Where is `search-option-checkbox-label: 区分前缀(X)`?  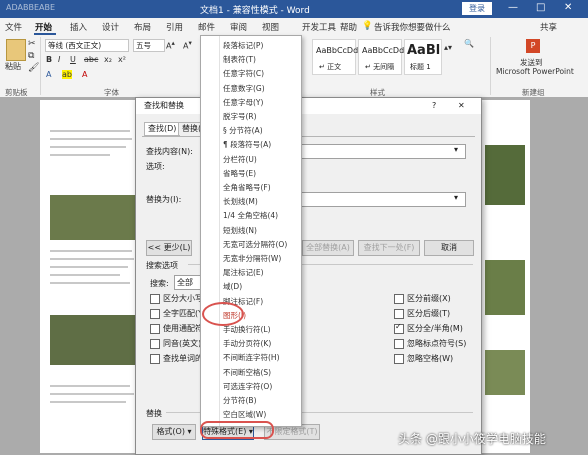 search-option-checkbox-label: 区分前缀(X) is located at coordinates (429, 298).